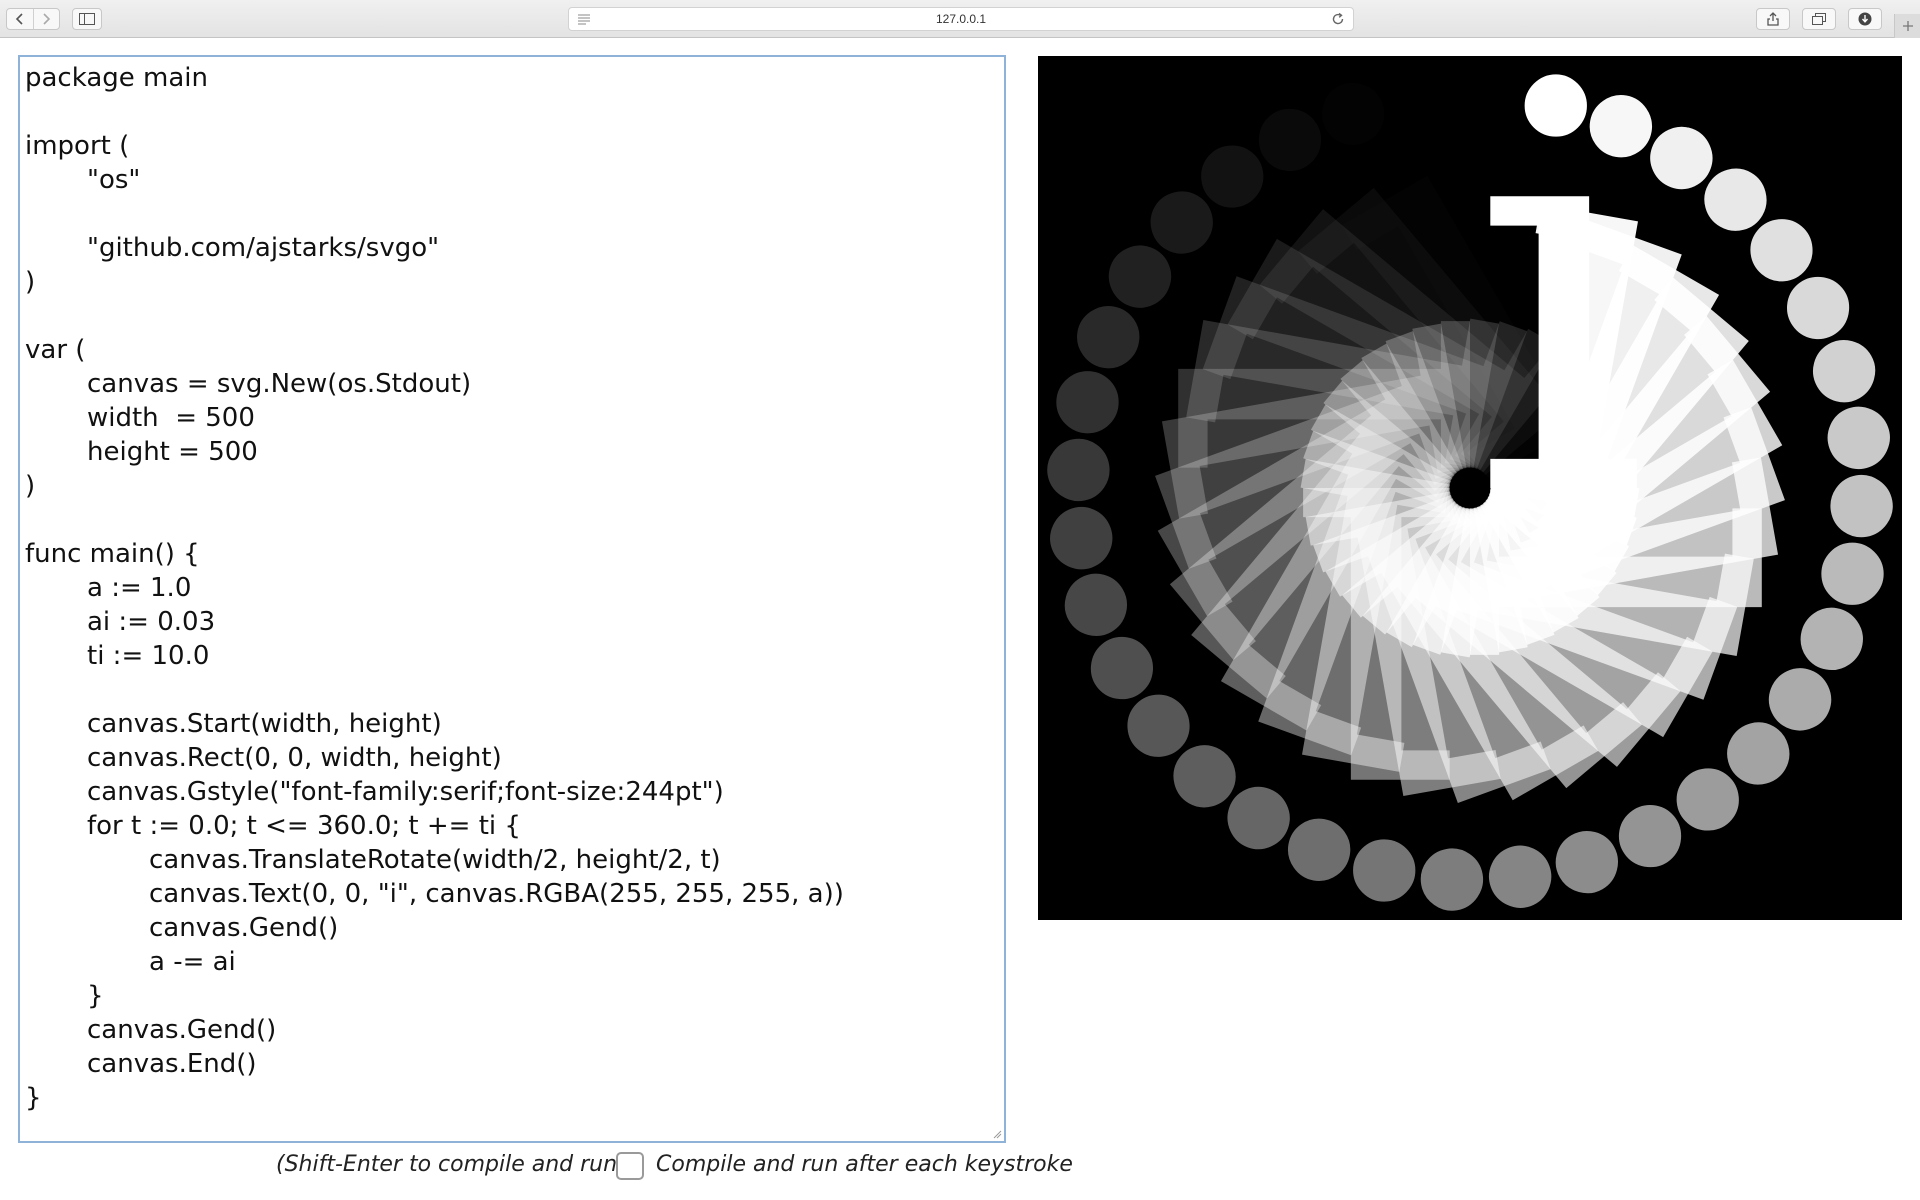 This screenshot has height=1200, width=1920. Describe the element at coordinates (514, 758) in the screenshot. I see `code-line: canvas.Rect(0, 0, width, height)` at that location.